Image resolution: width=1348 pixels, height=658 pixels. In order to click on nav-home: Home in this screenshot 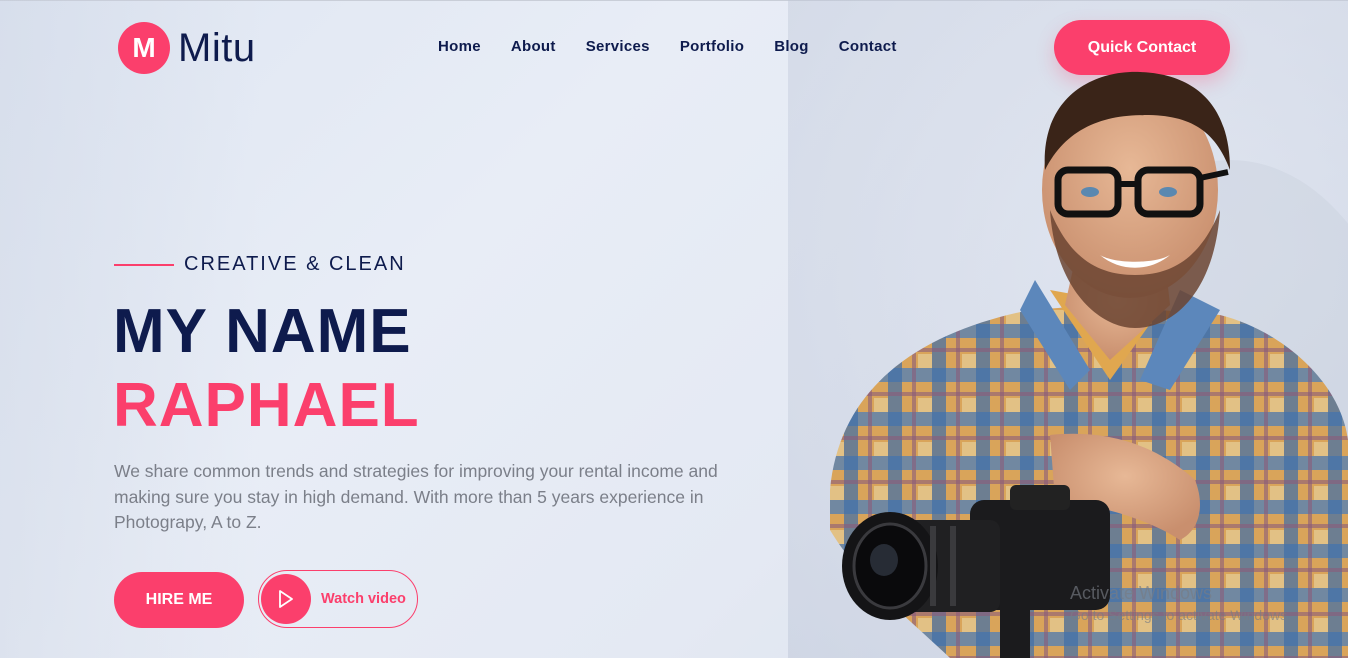, I will do `click(459, 46)`.